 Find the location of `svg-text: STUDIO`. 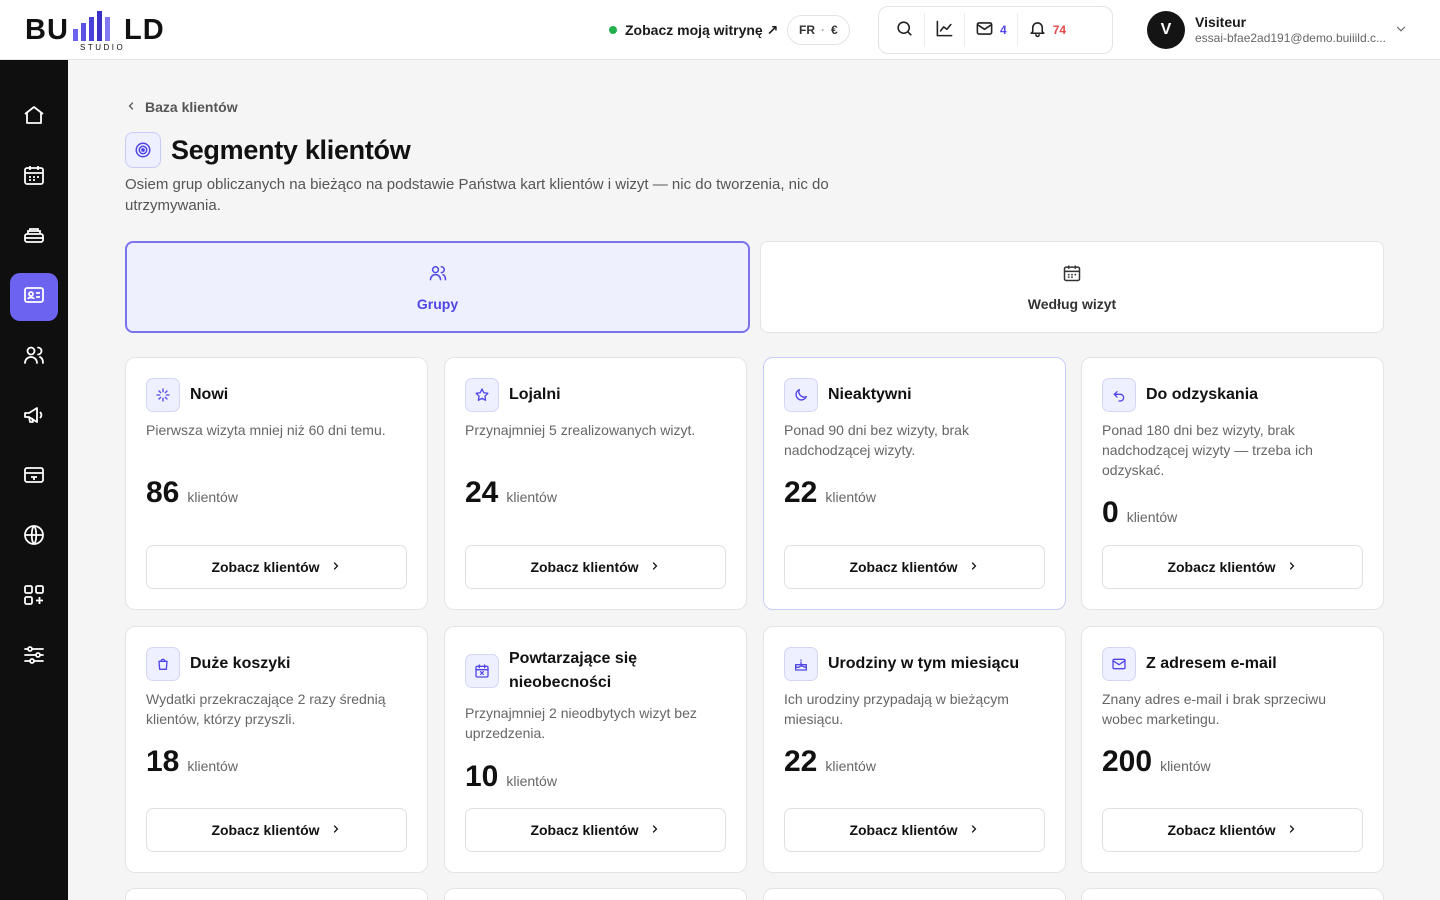

svg-text: STUDIO is located at coordinates (102, 47).